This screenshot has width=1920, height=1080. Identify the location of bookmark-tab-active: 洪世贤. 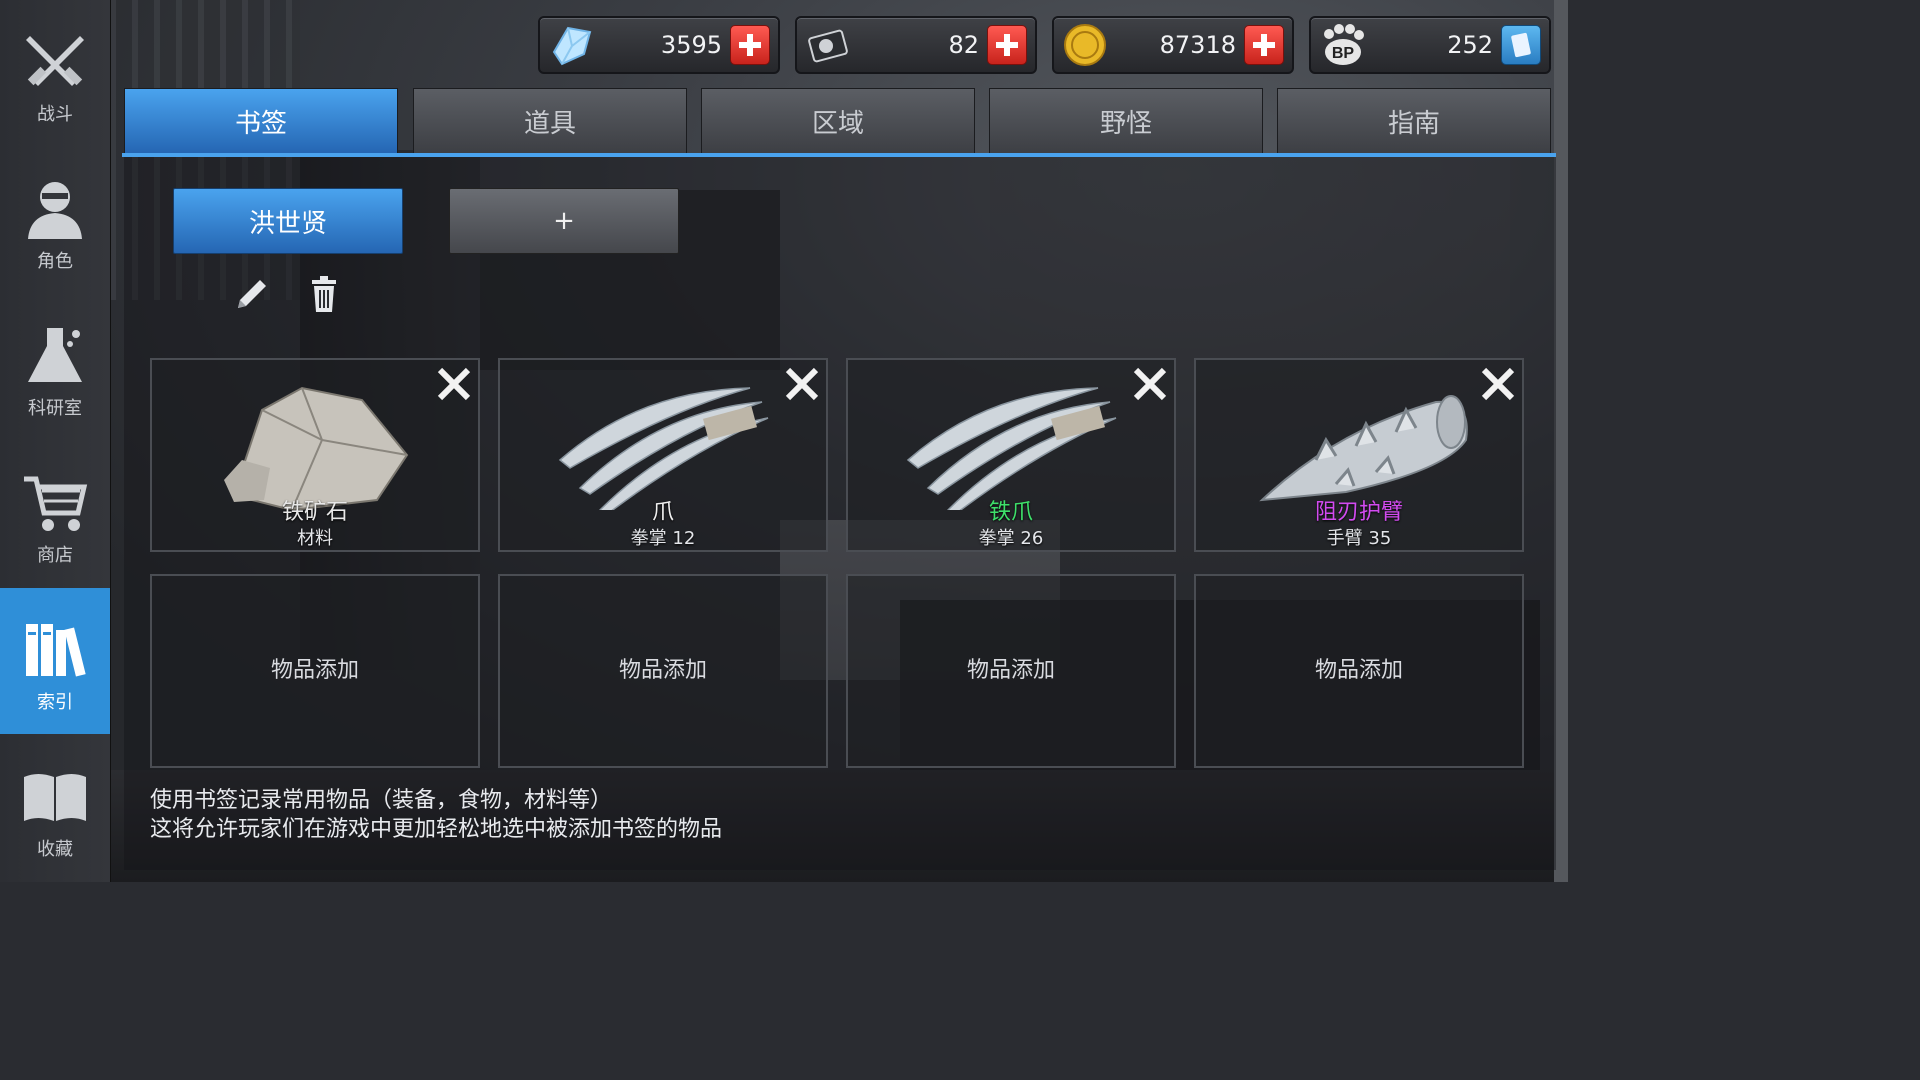
(288, 221).